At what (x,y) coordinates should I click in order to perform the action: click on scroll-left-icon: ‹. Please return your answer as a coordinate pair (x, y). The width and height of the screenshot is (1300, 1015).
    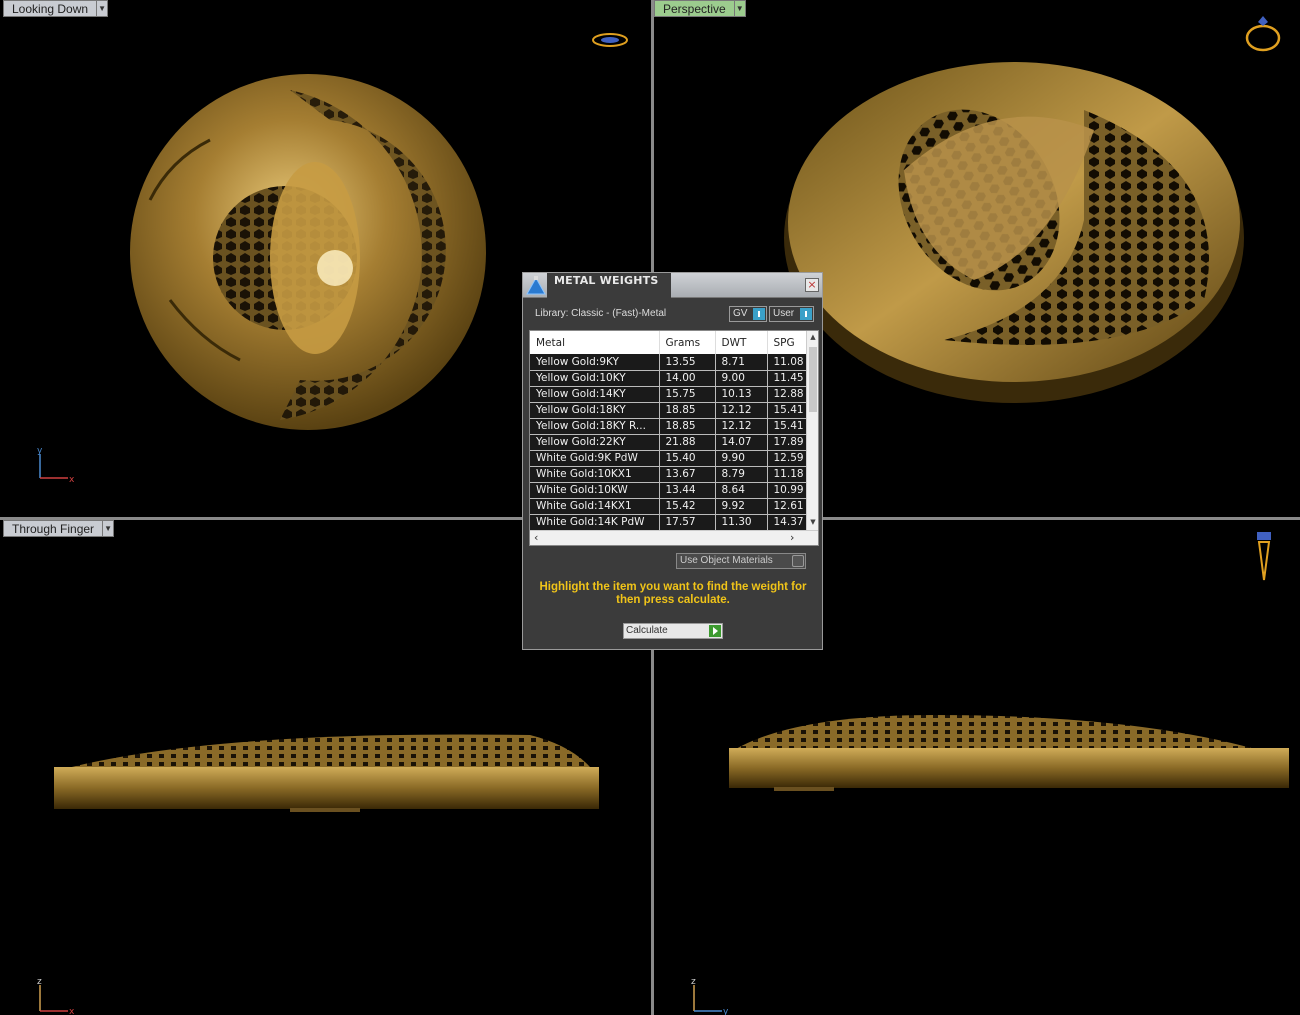
    Looking at the image, I should click on (536, 538).